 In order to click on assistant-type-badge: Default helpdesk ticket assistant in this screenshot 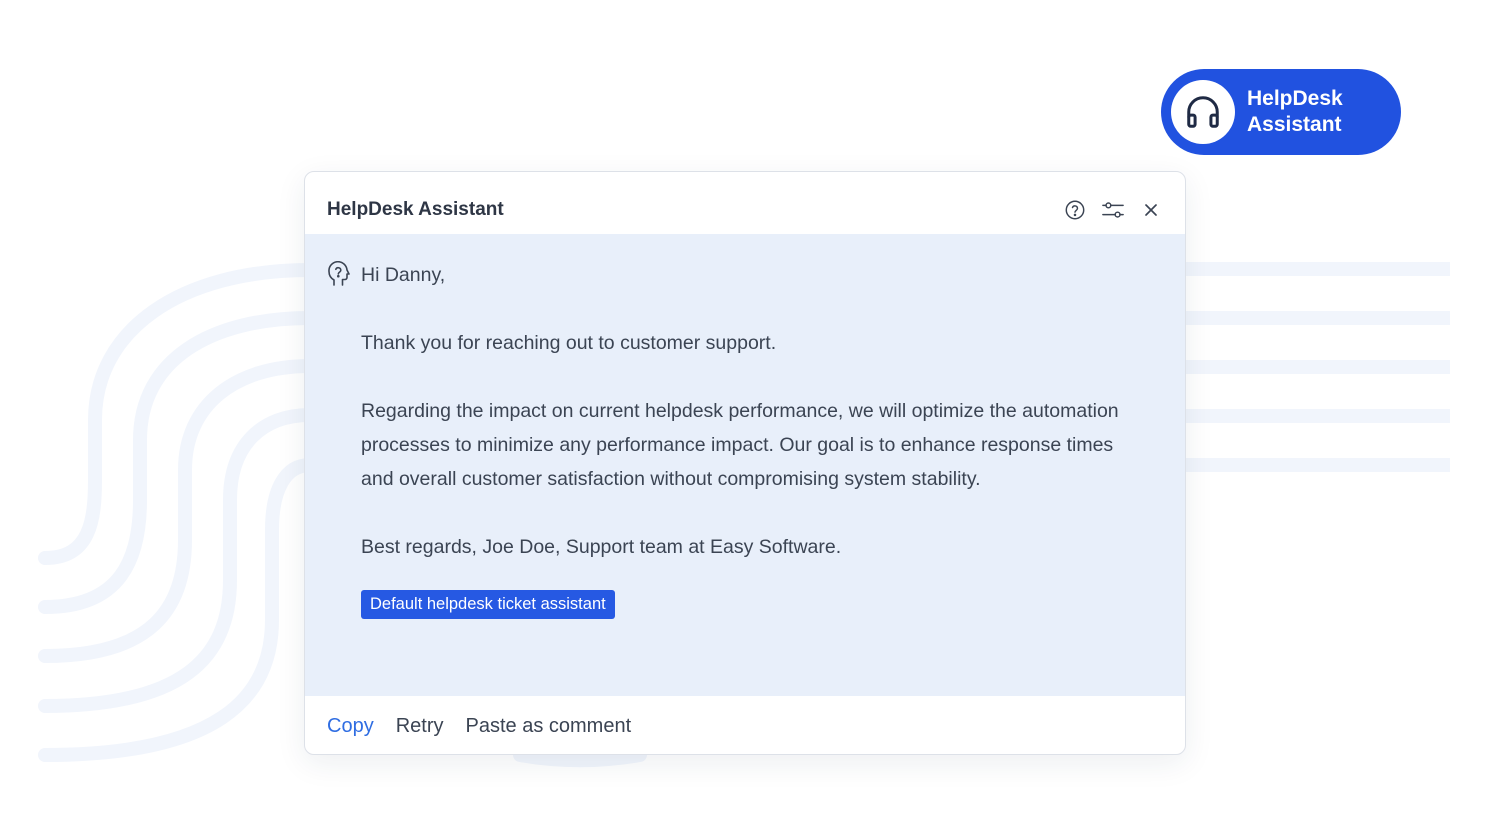, I will do `click(488, 604)`.